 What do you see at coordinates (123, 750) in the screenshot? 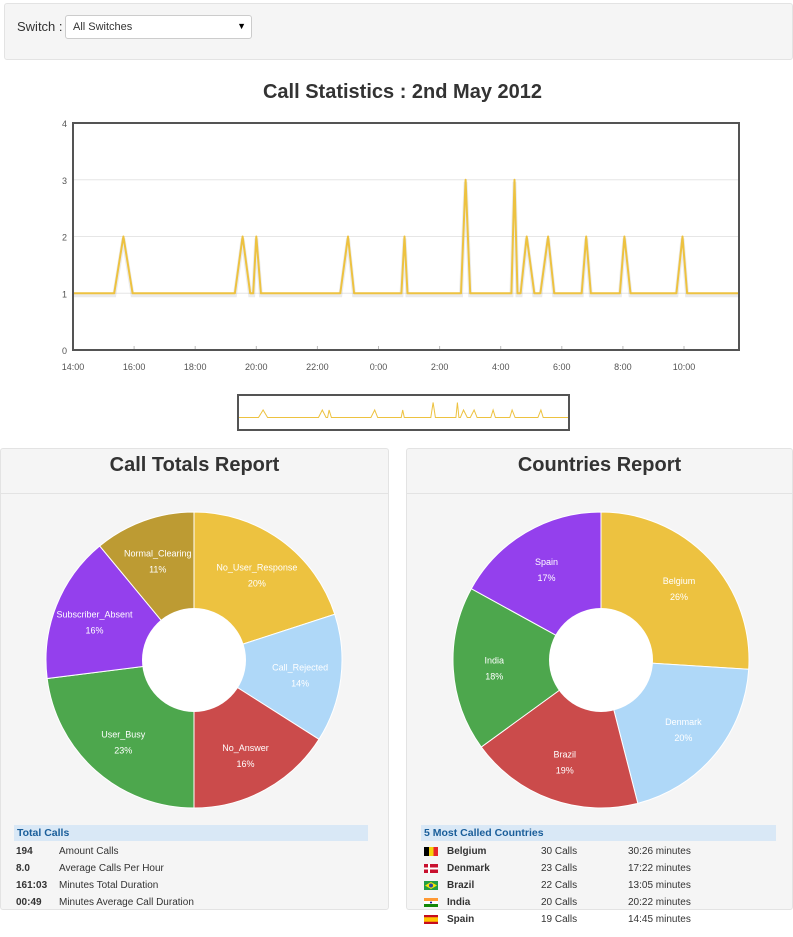
I see `slice-percent: 23%` at bounding box center [123, 750].